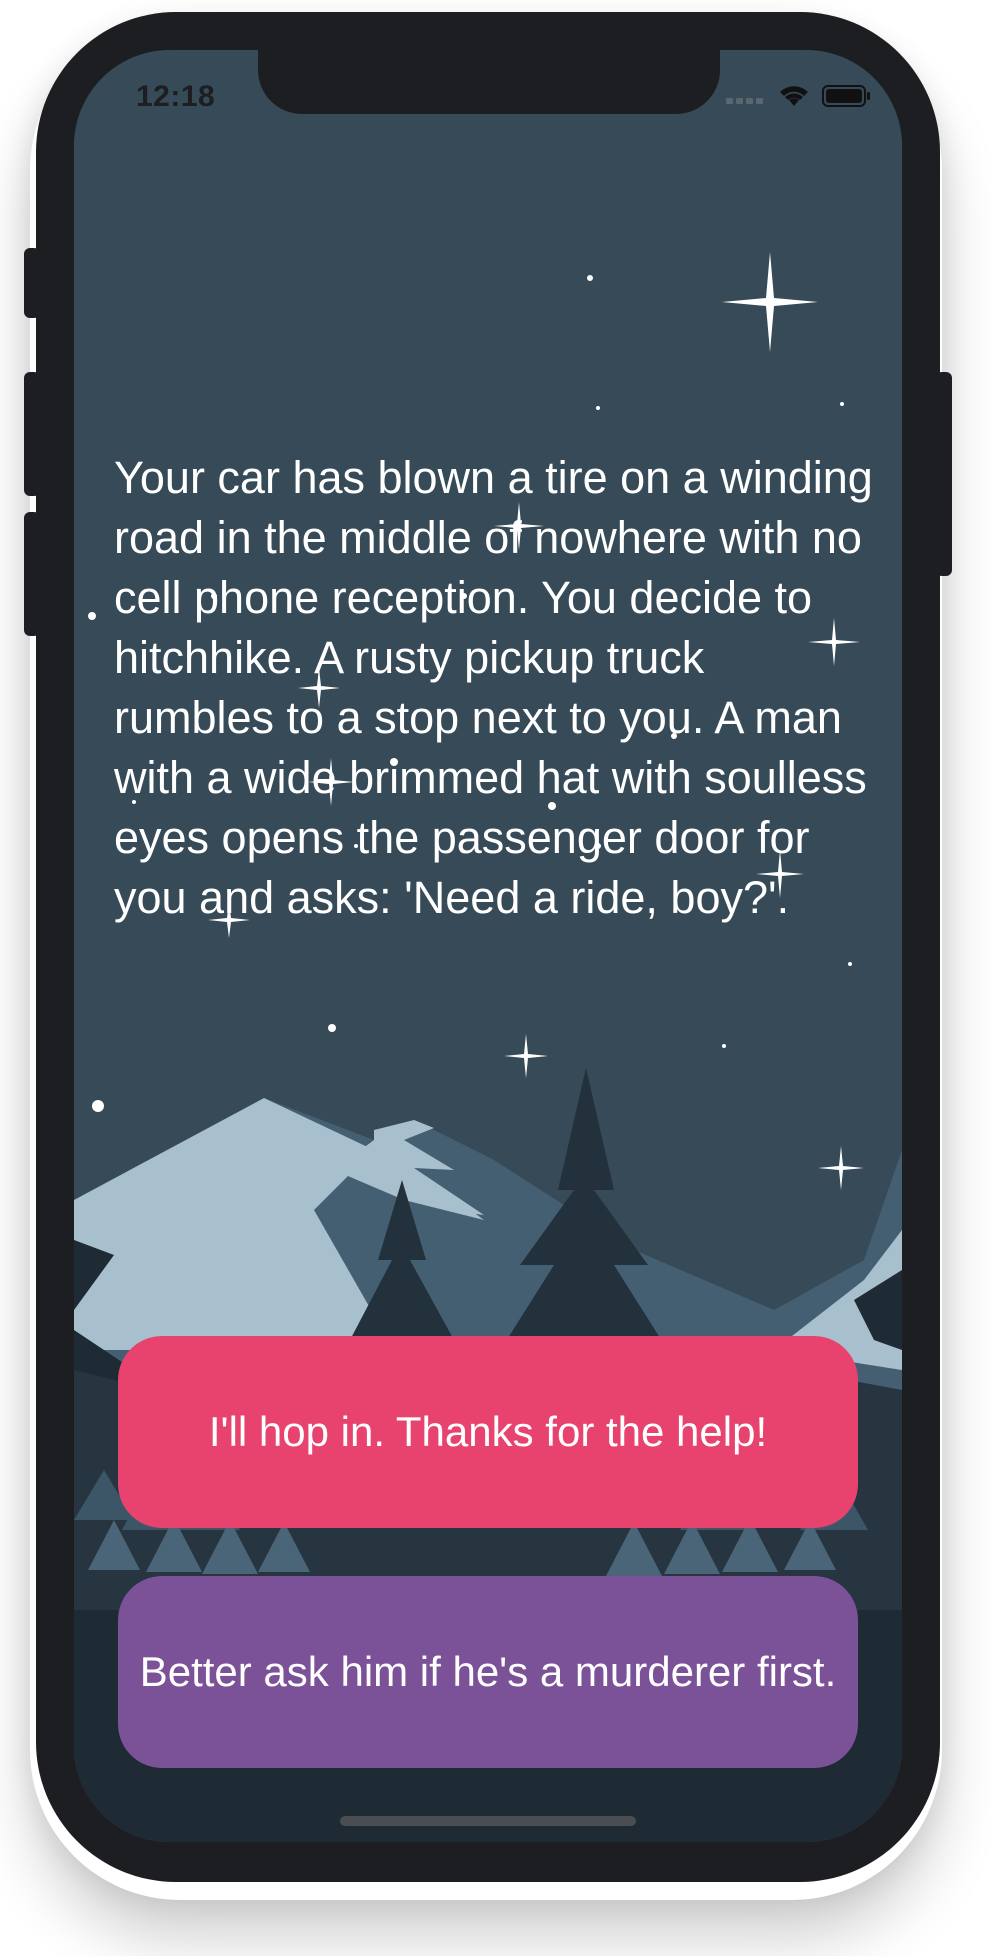 This screenshot has width=992, height=1956. I want to click on status-bar-icons, so click(799, 96).